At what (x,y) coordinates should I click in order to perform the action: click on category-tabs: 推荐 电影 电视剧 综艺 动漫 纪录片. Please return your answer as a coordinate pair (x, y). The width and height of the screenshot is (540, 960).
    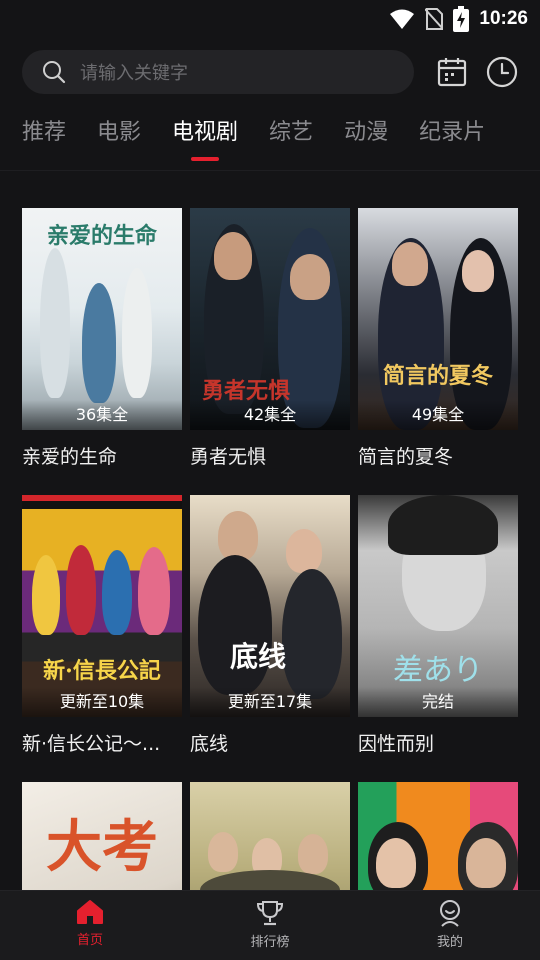
    Looking at the image, I should click on (269, 138).